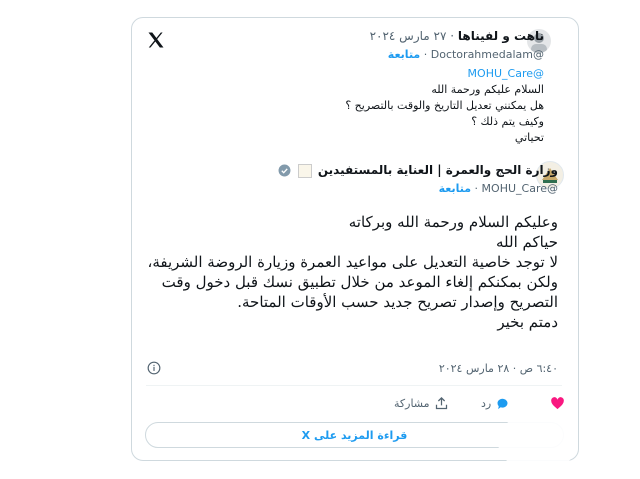  What do you see at coordinates (526, 242) in the screenshot?
I see `reply-line: حياكم الله` at bounding box center [526, 242].